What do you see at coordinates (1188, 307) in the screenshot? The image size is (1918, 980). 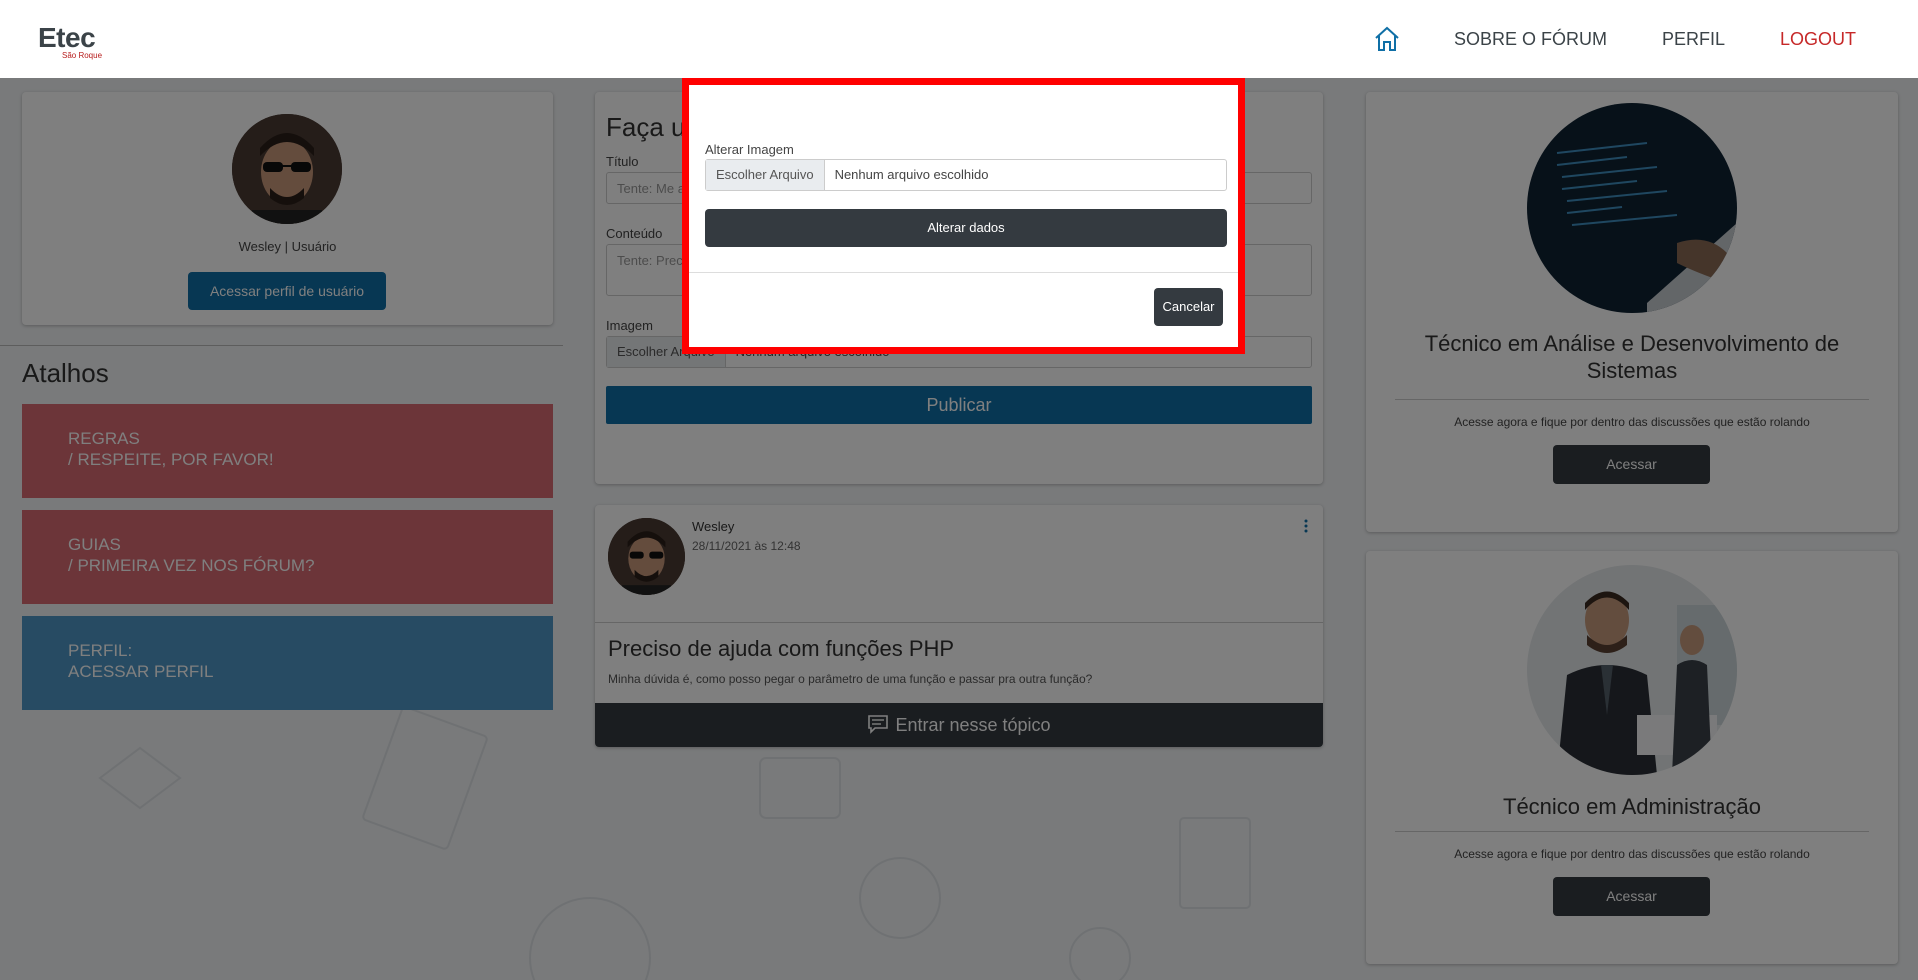 I see `cancel-button: Cancelar` at bounding box center [1188, 307].